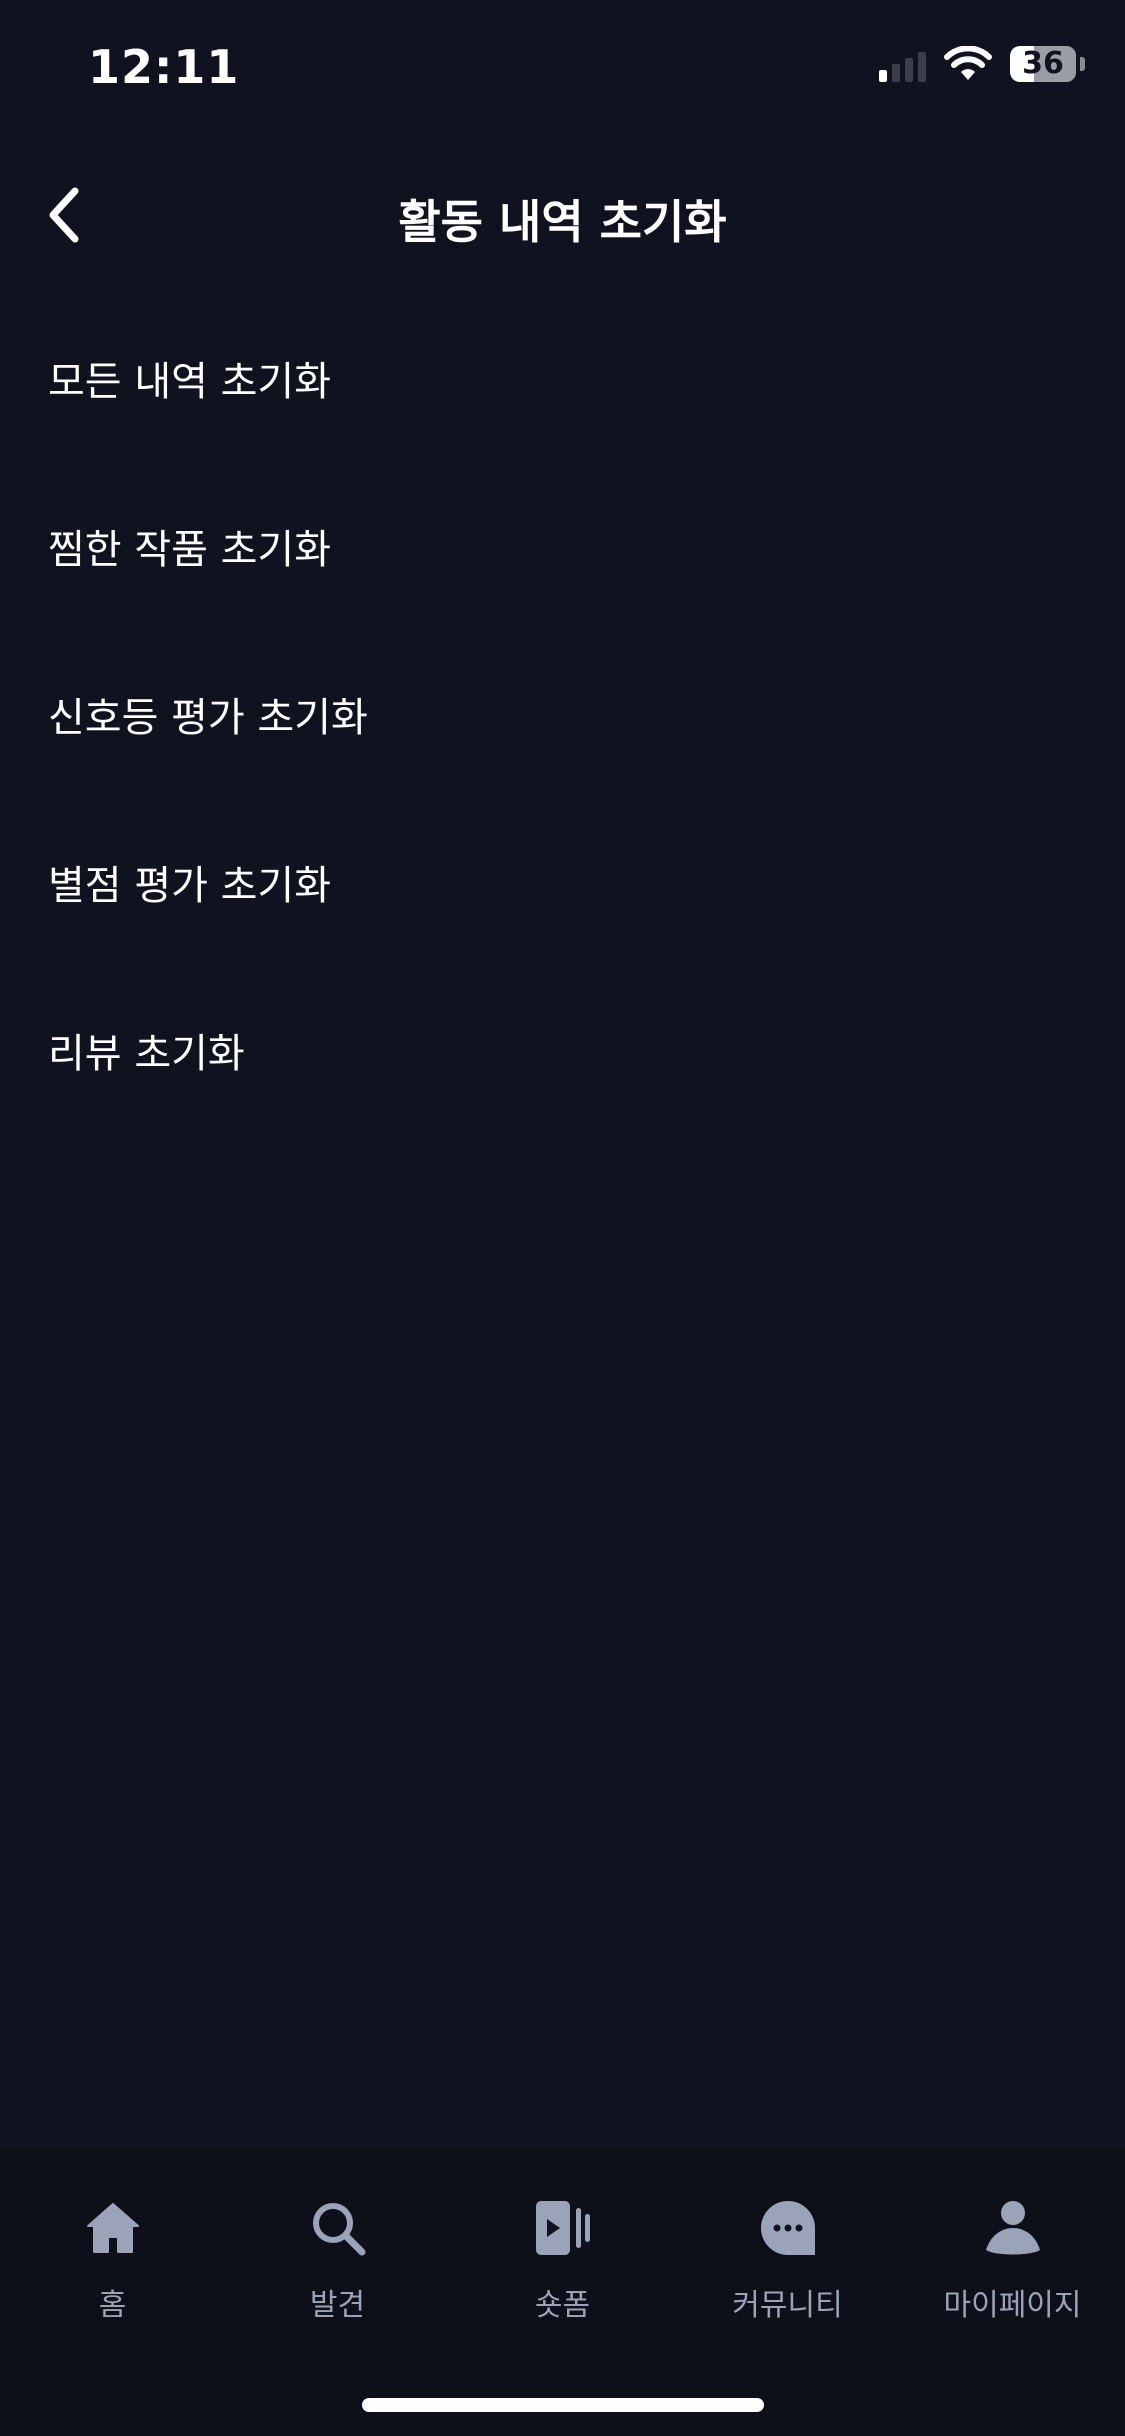  I want to click on tab-home: 홈, so click(112, 2250).